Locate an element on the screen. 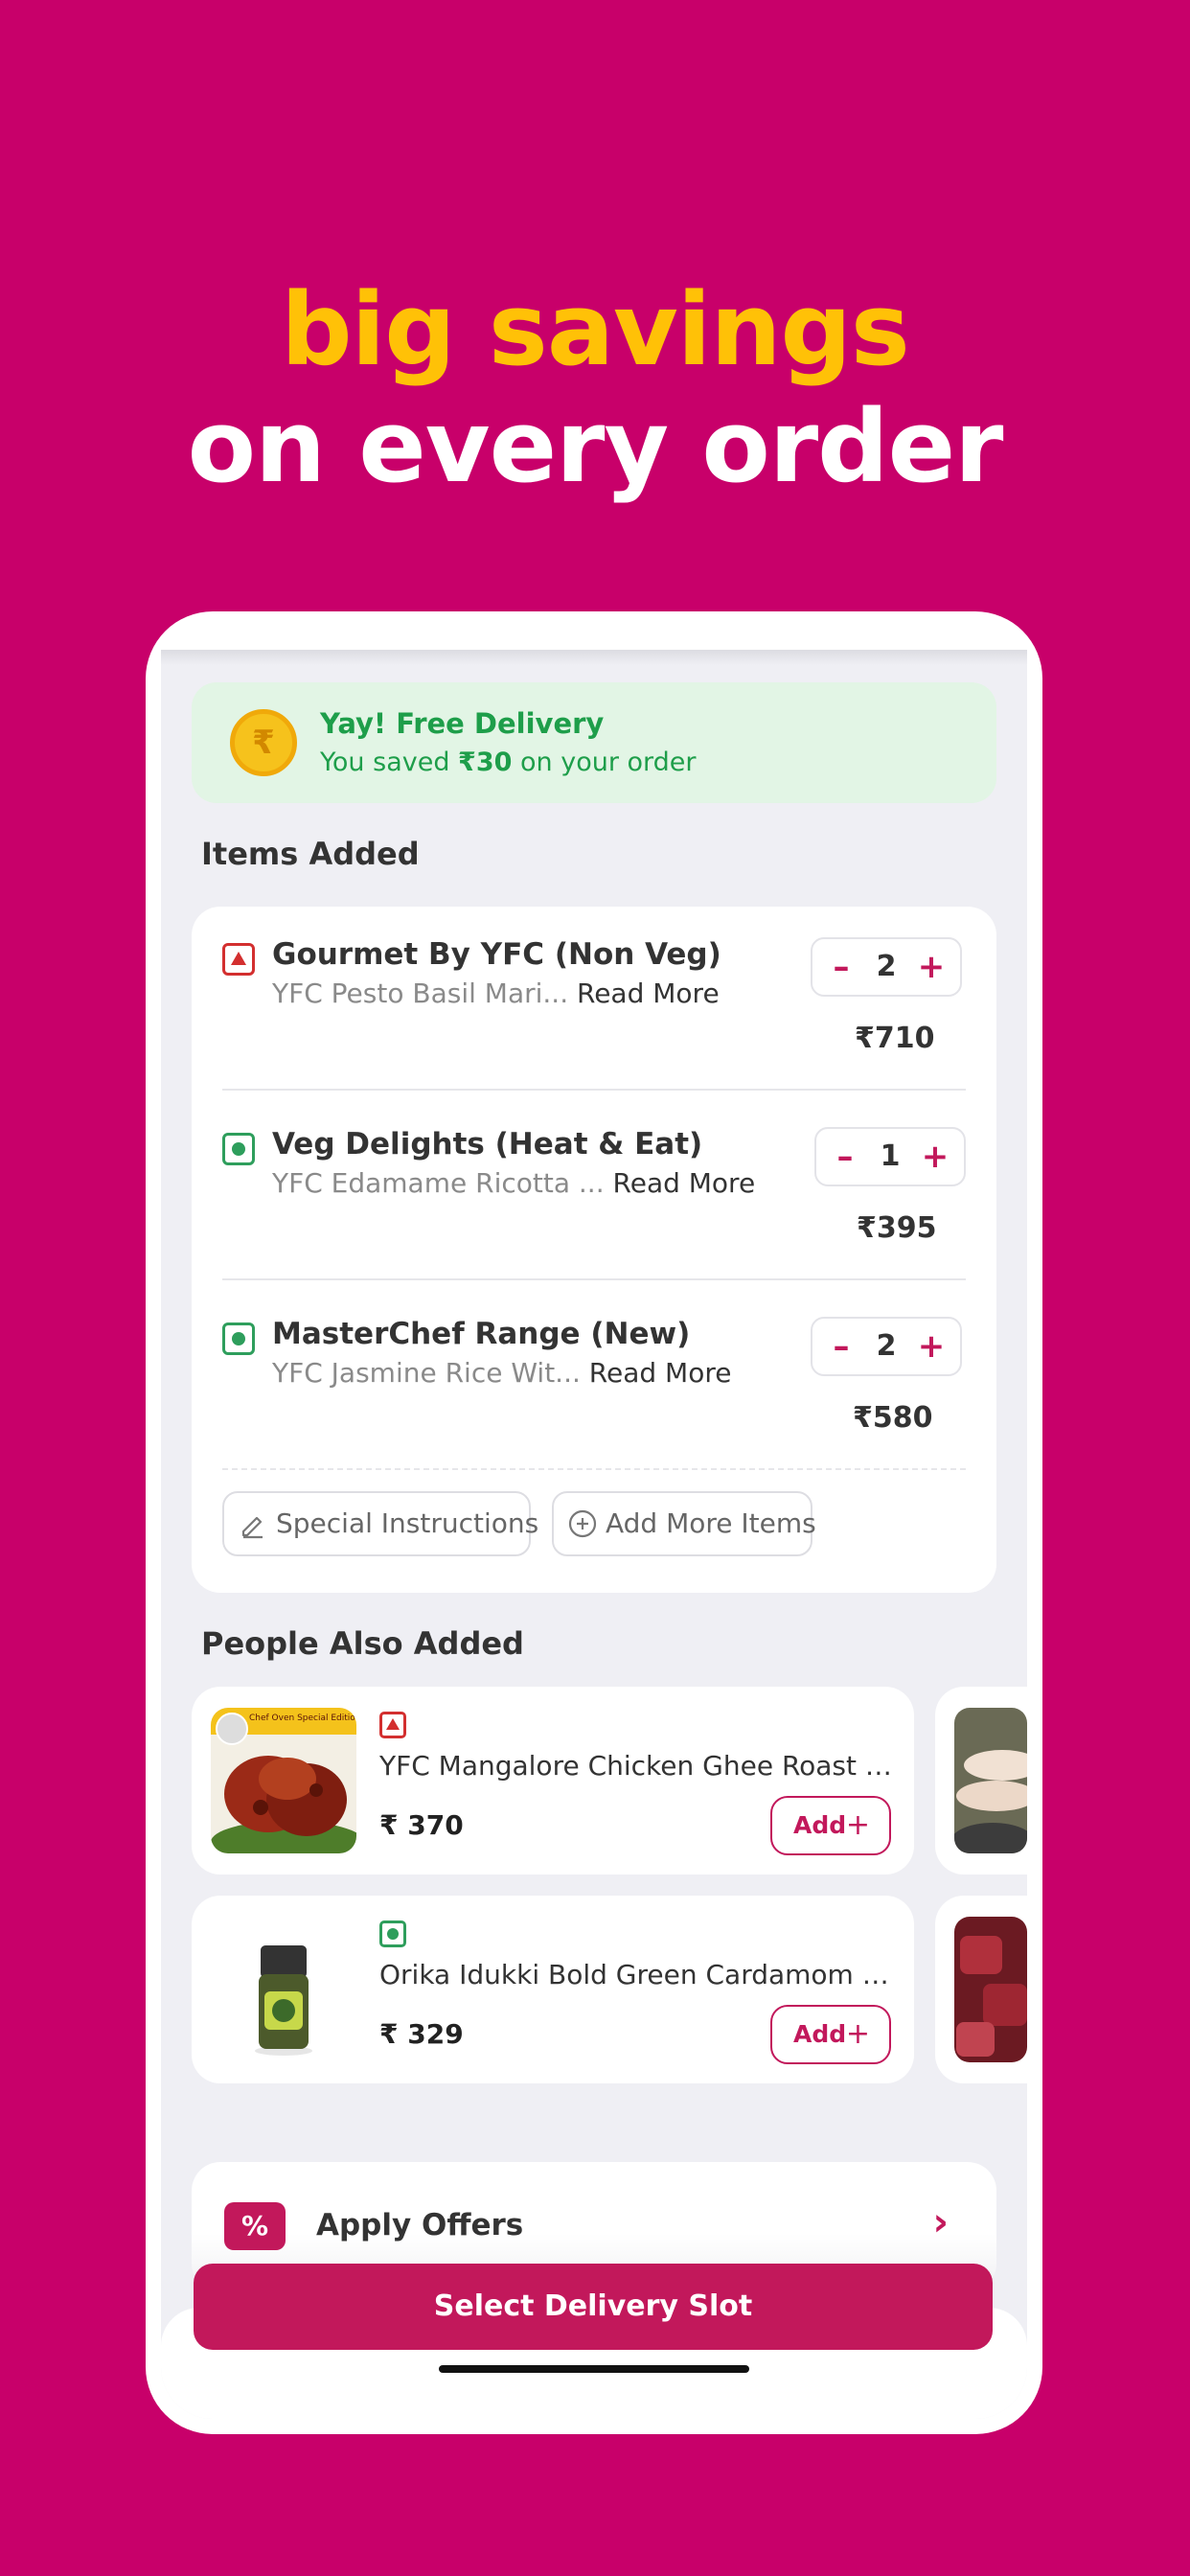 Image resolution: width=1190 pixels, height=2576 pixels. offer-percent-icon: % is located at coordinates (255, 2226).